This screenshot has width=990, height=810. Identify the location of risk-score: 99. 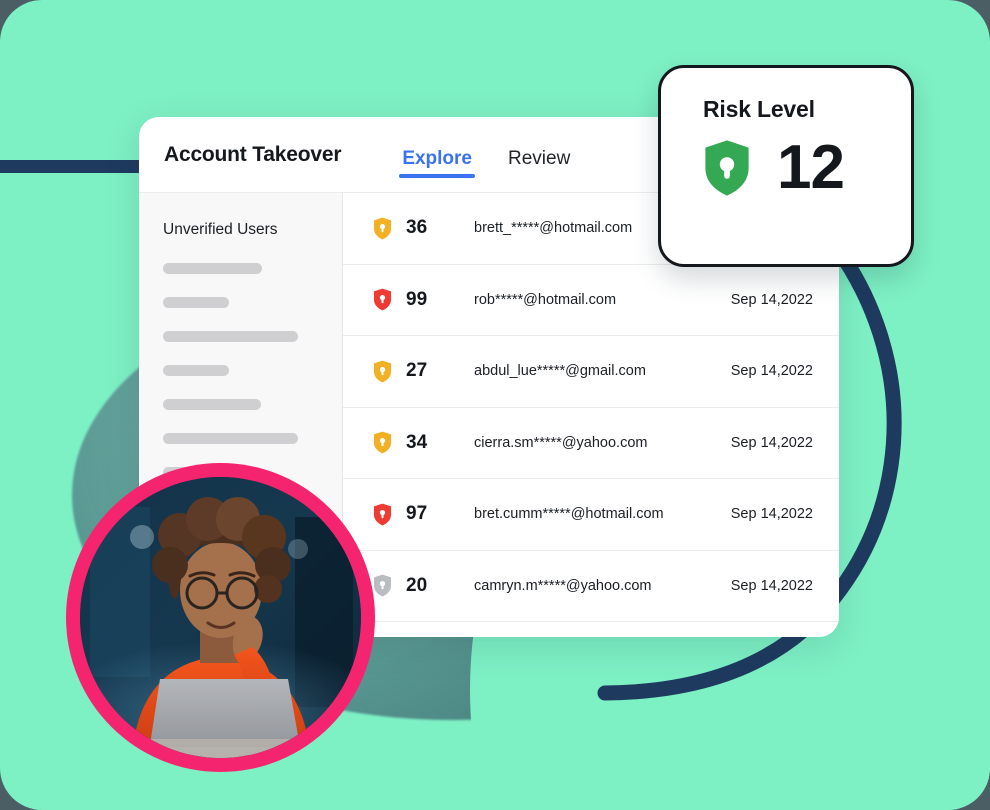
(417, 299).